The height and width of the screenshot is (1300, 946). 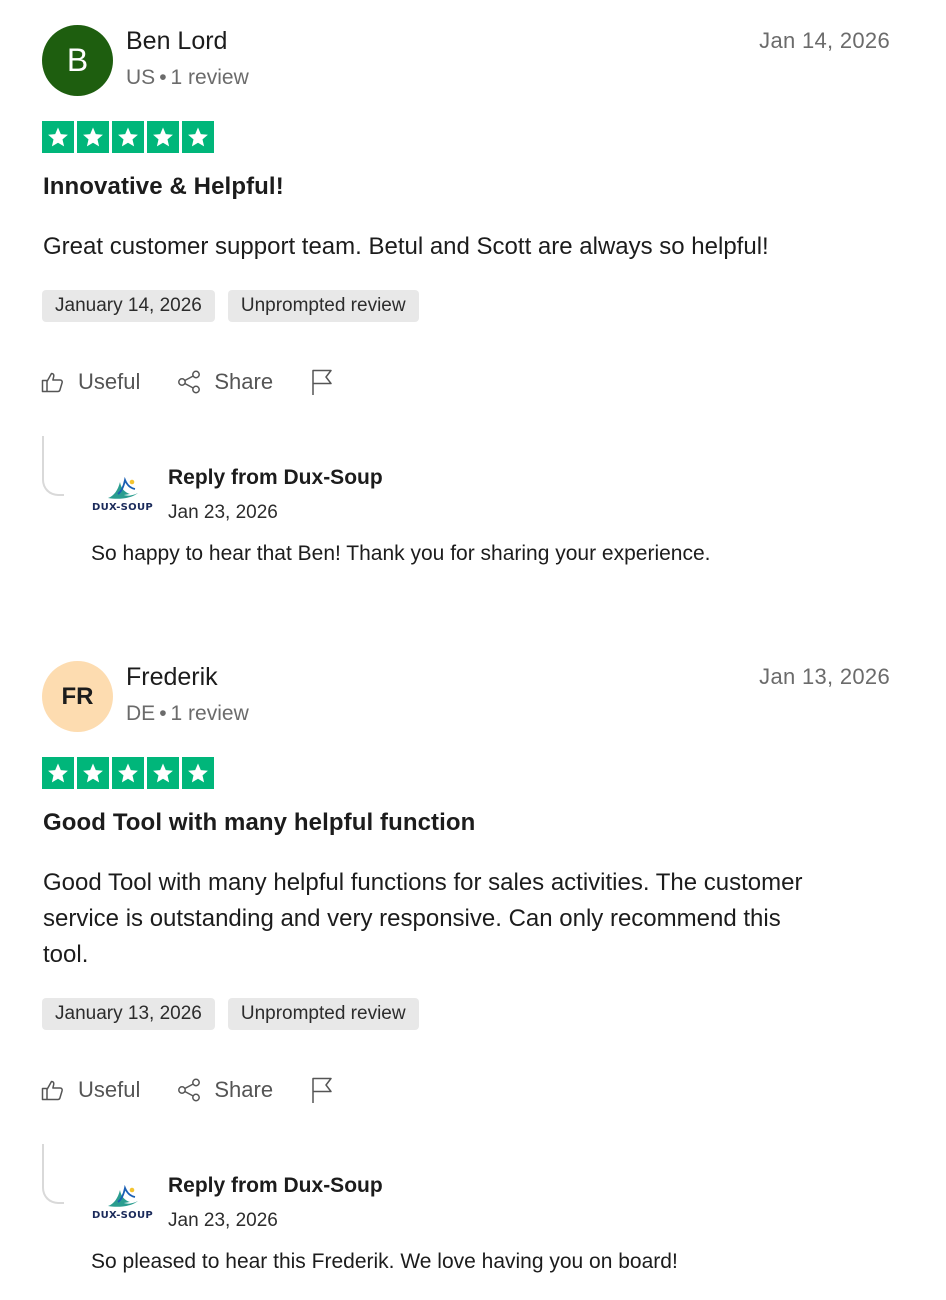 What do you see at coordinates (172, 677) in the screenshot?
I see `reviewer-name: Frederik` at bounding box center [172, 677].